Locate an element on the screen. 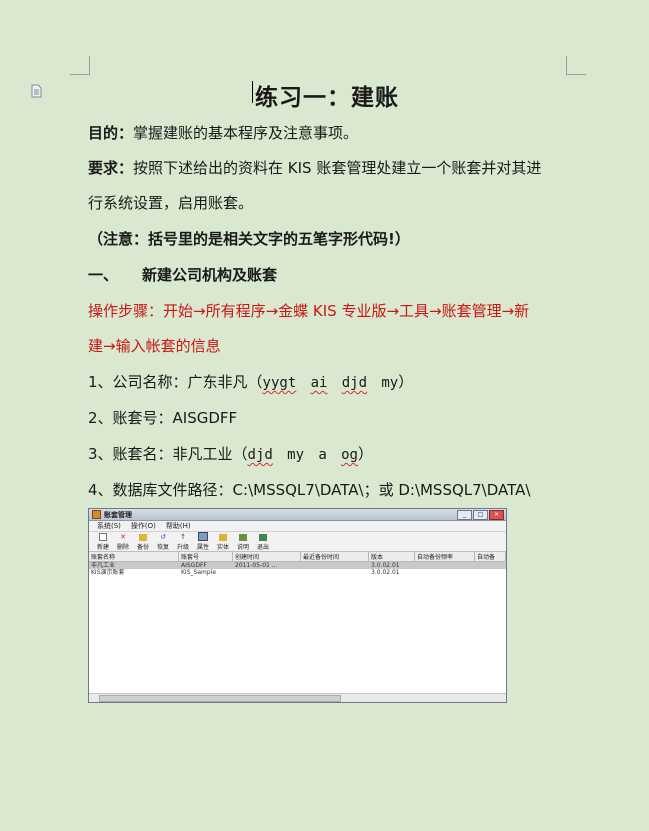  entity-icon is located at coordinates (223, 537).